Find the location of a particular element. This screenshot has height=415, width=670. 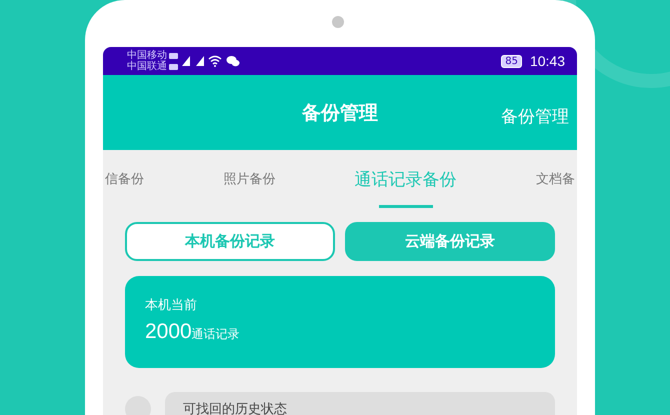

count-unit: 通话记录 is located at coordinates (216, 334).